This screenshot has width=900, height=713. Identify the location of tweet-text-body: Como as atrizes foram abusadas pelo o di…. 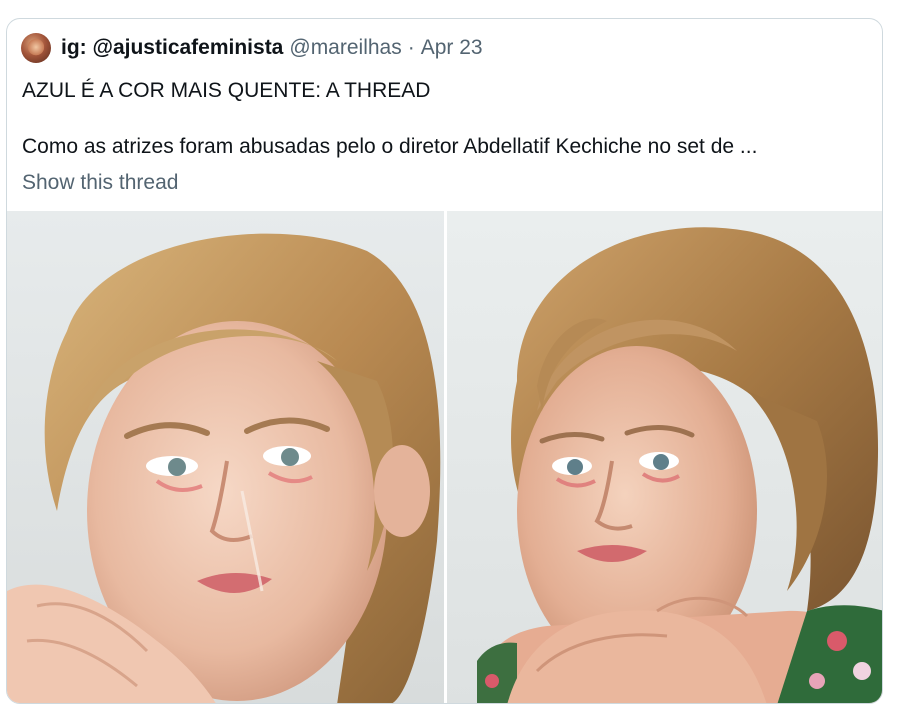
(390, 146).